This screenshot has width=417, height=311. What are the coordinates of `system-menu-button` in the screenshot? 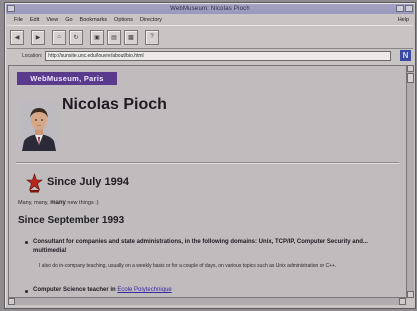 It's located at (11, 8).